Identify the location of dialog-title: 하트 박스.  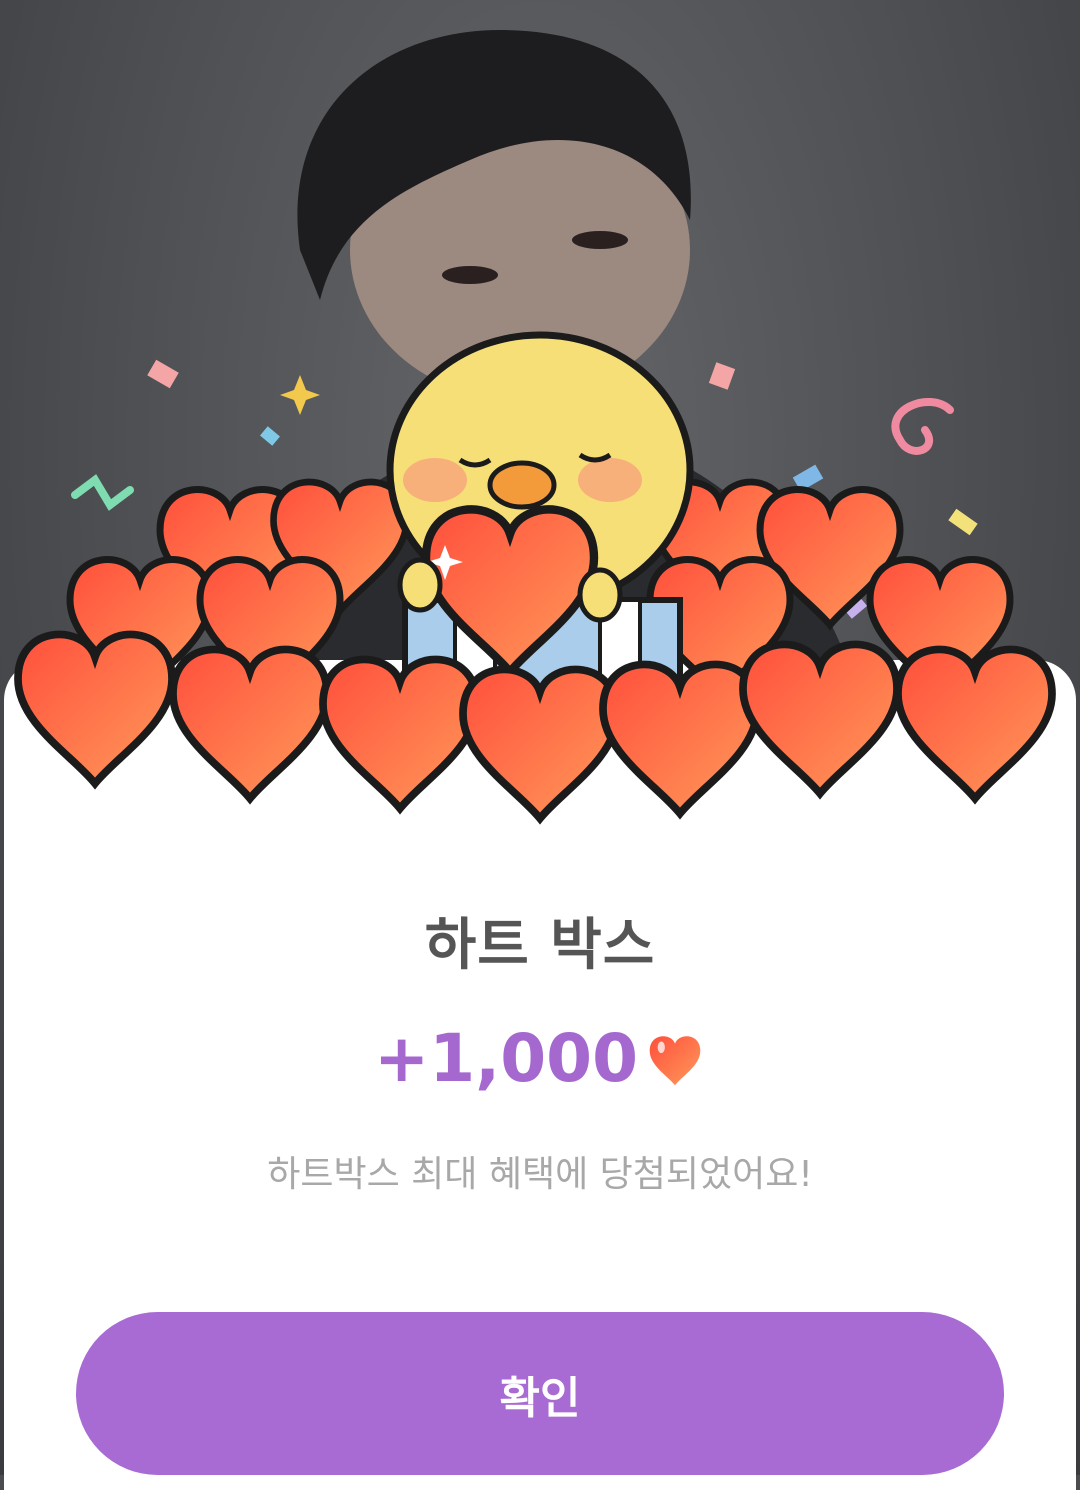
(540, 945).